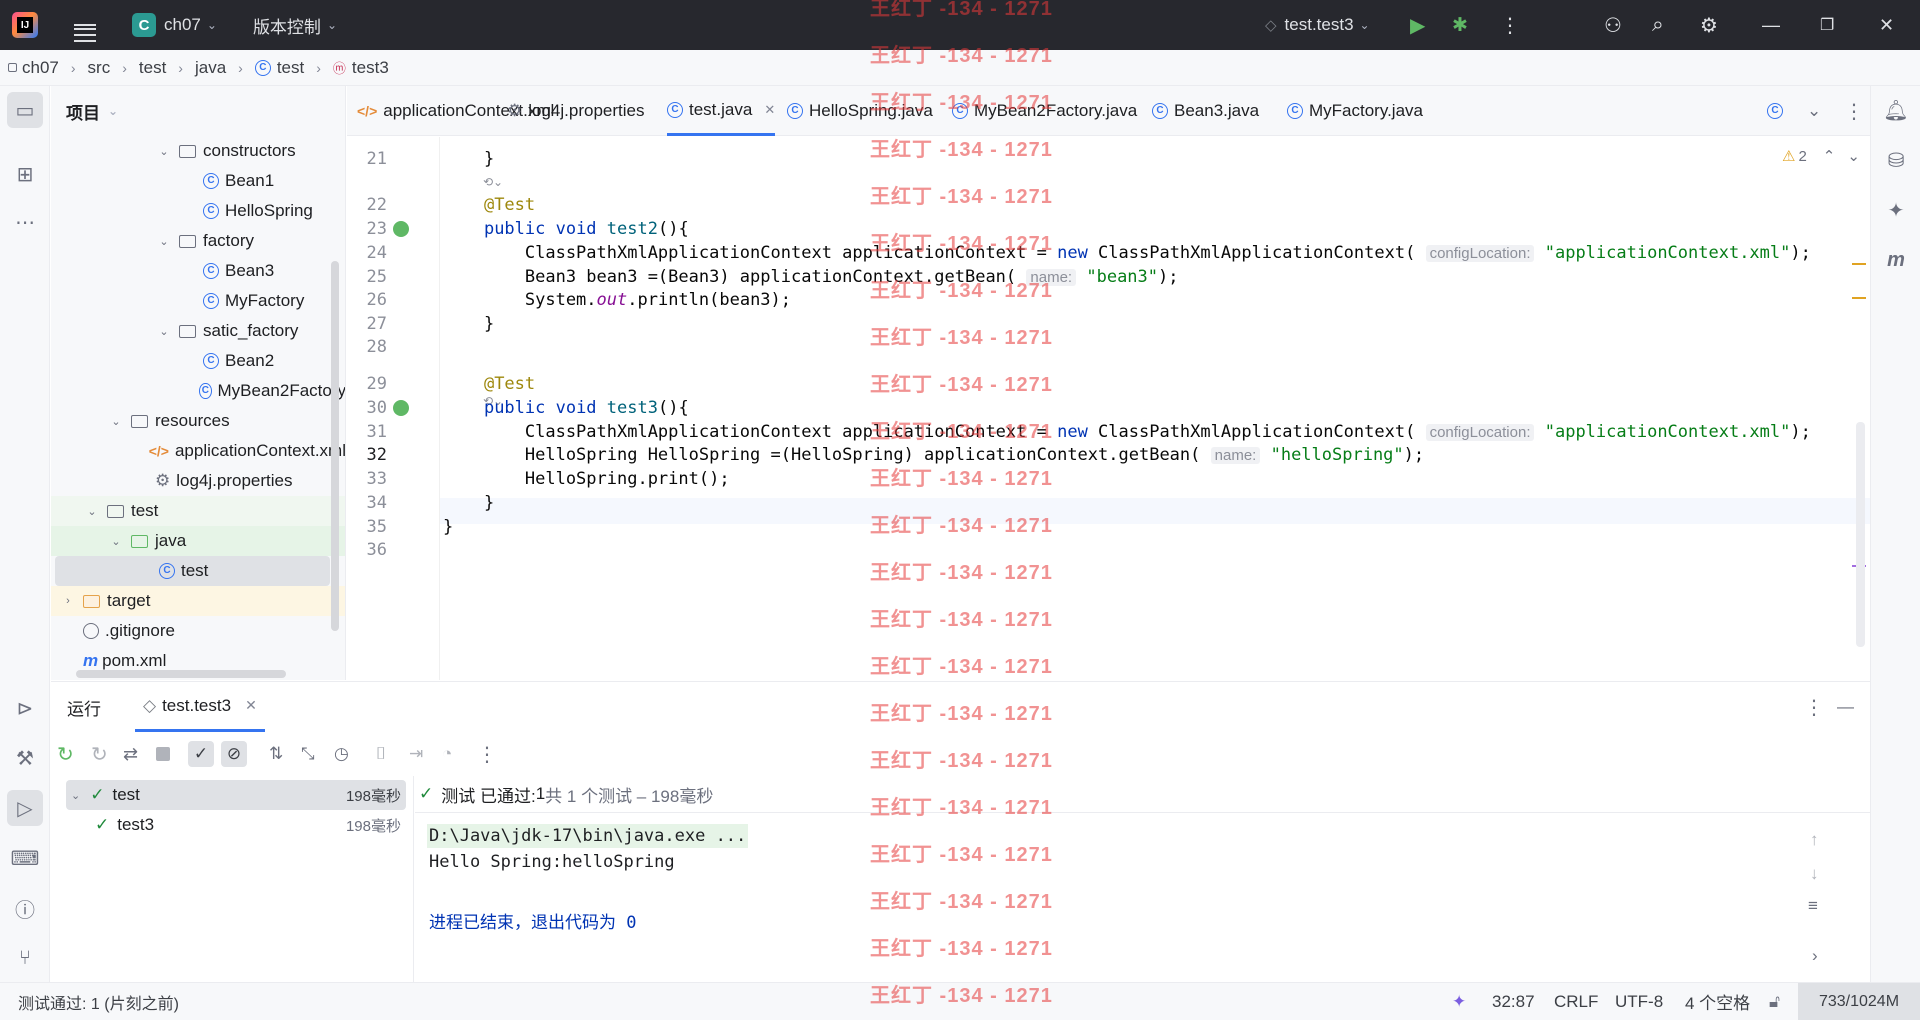  What do you see at coordinates (493, 182) in the screenshot?
I see `usages-lens-icon: ⟲⌄` at bounding box center [493, 182].